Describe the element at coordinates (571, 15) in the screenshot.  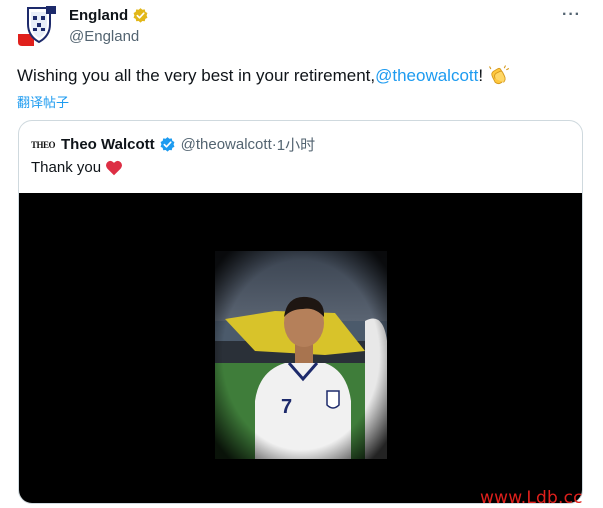
I see `more-options-icon: ···` at that location.